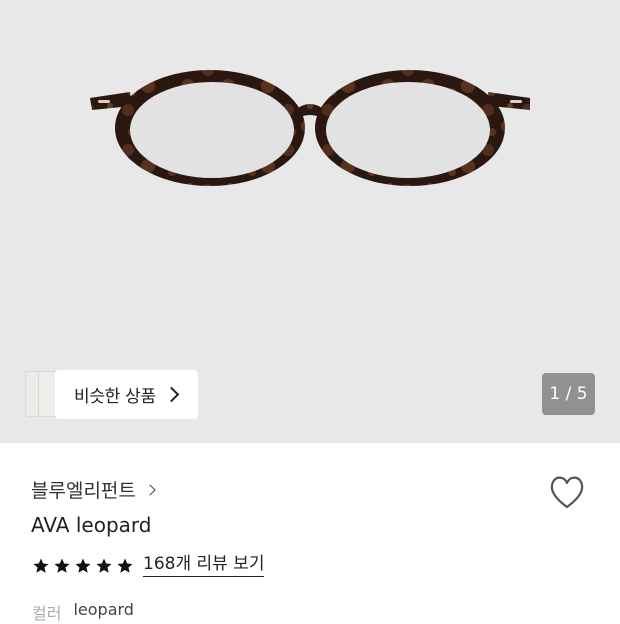 This screenshot has width=620, height=624. I want to click on rating-row: 168개 리뷰 보기, so click(148, 565).